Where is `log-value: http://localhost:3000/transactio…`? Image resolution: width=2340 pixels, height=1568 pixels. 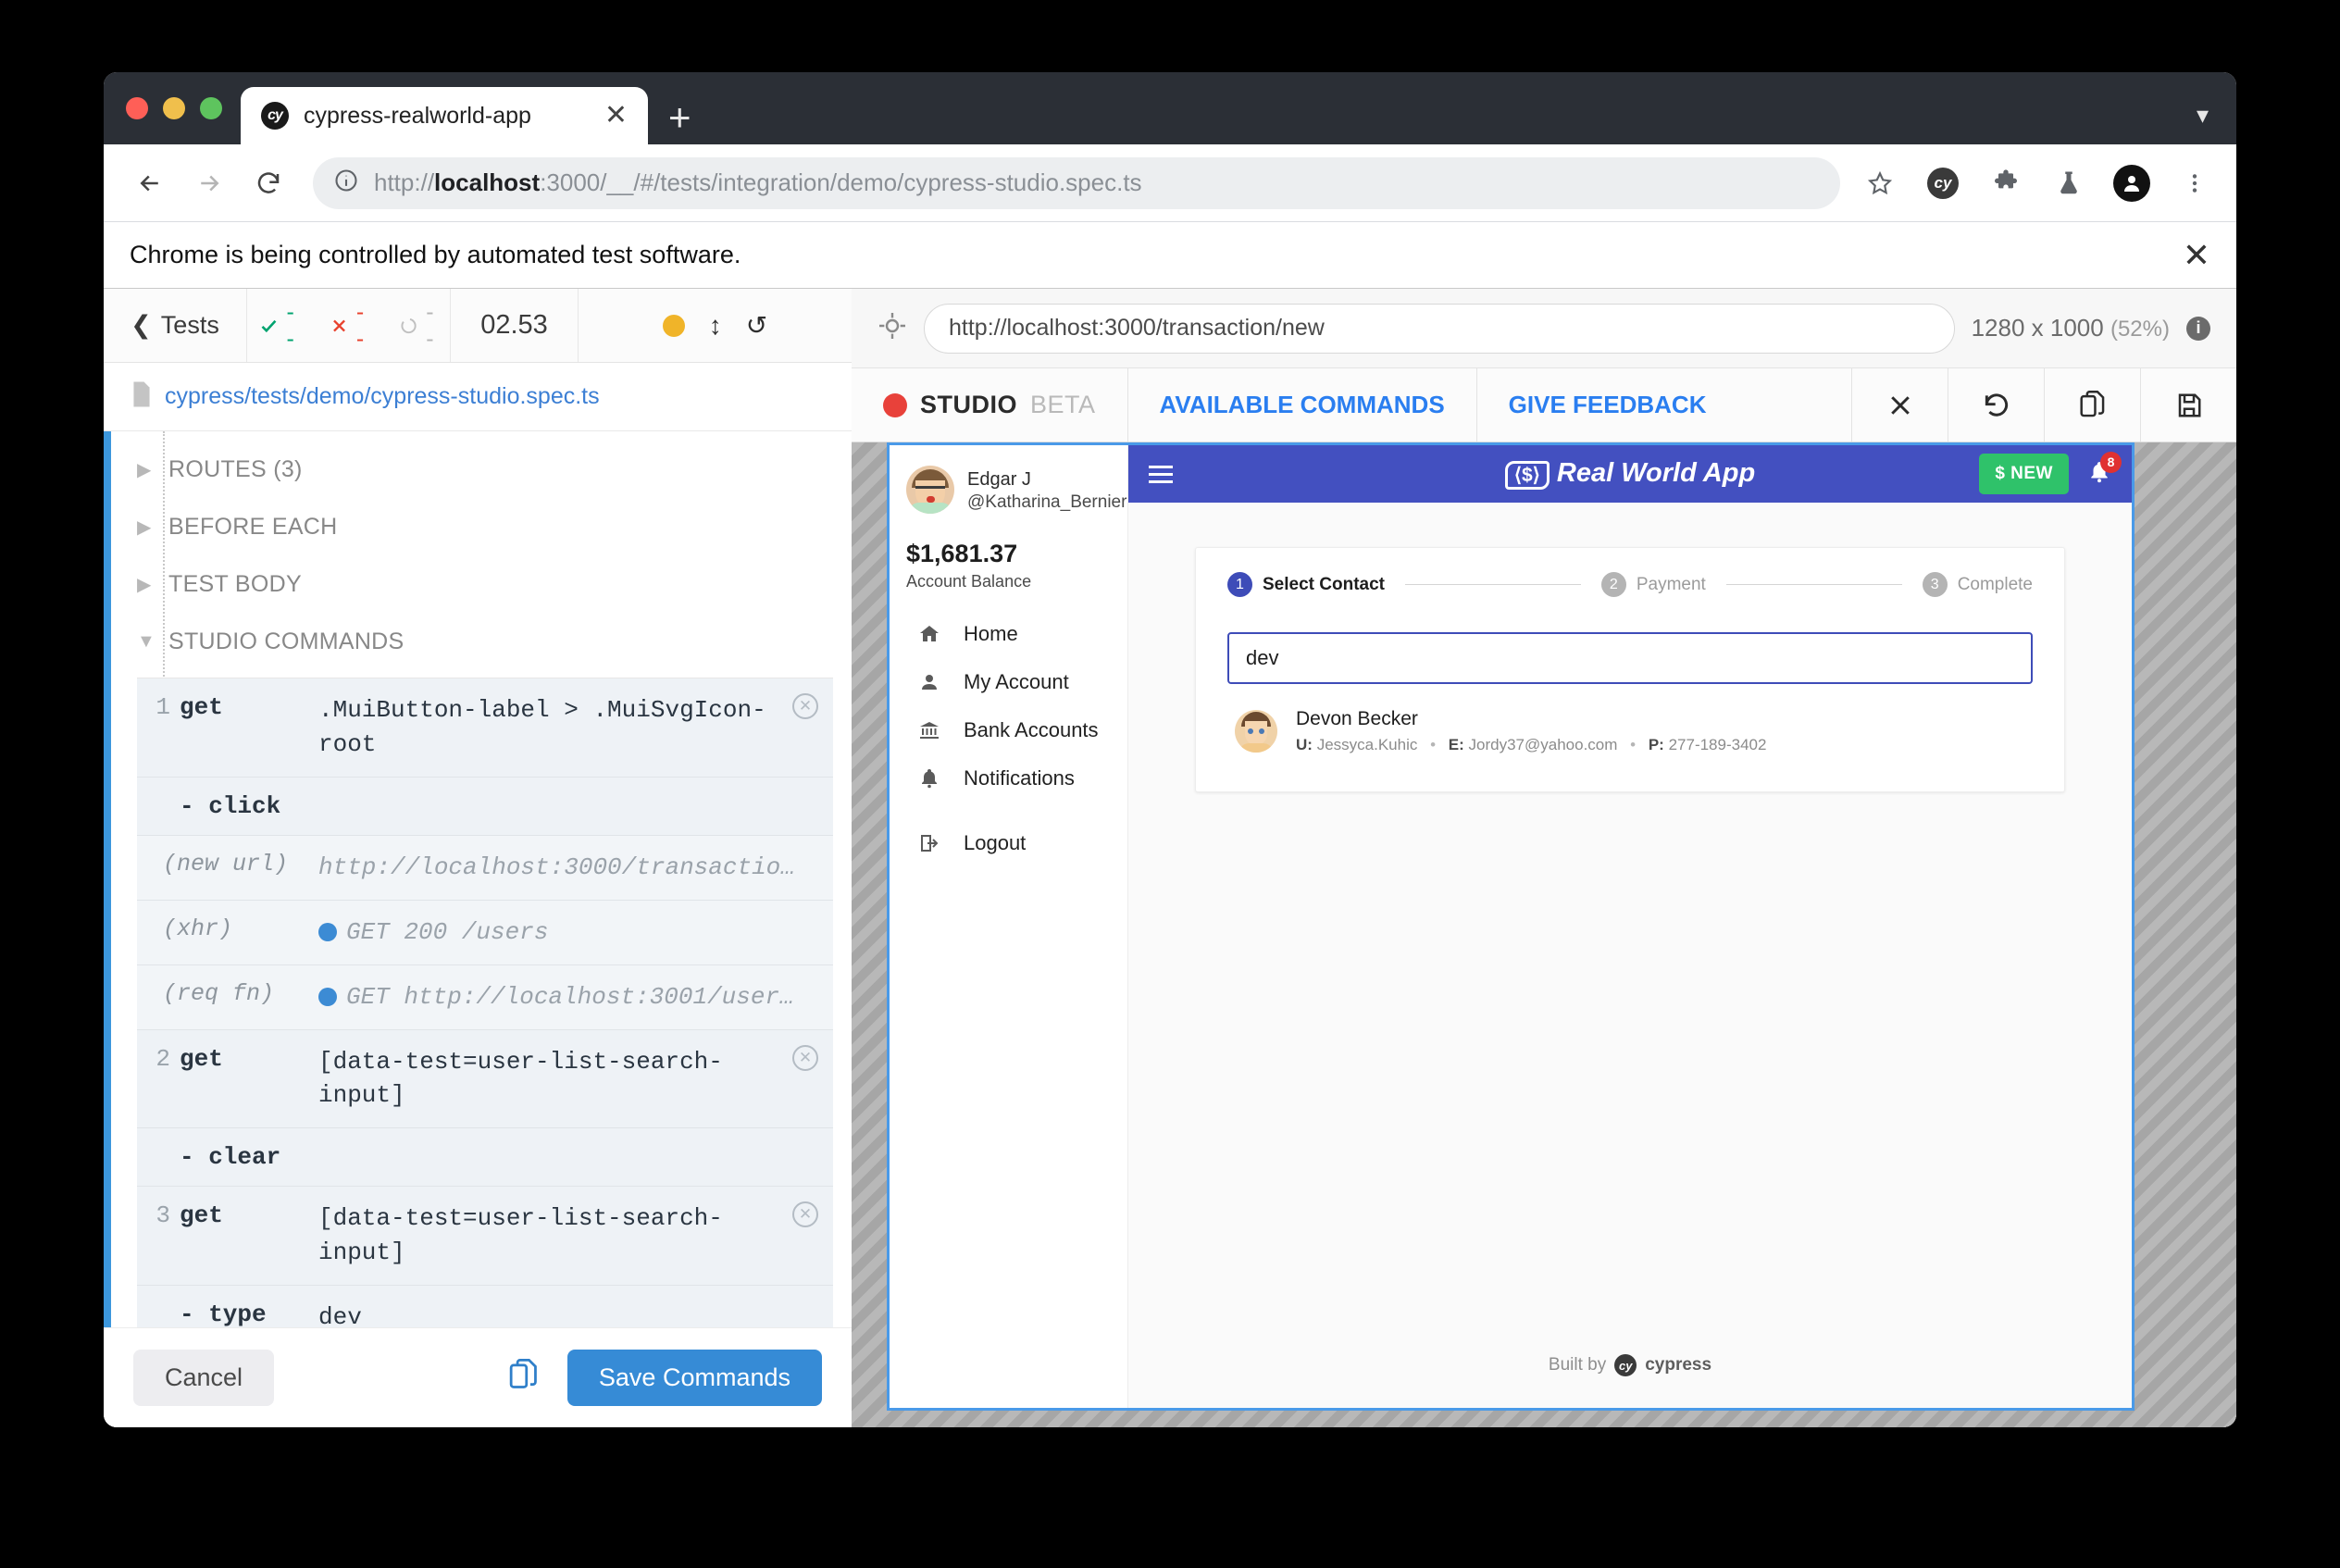 log-value: http://localhost:3000/transactio… is located at coordinates (556, 866).